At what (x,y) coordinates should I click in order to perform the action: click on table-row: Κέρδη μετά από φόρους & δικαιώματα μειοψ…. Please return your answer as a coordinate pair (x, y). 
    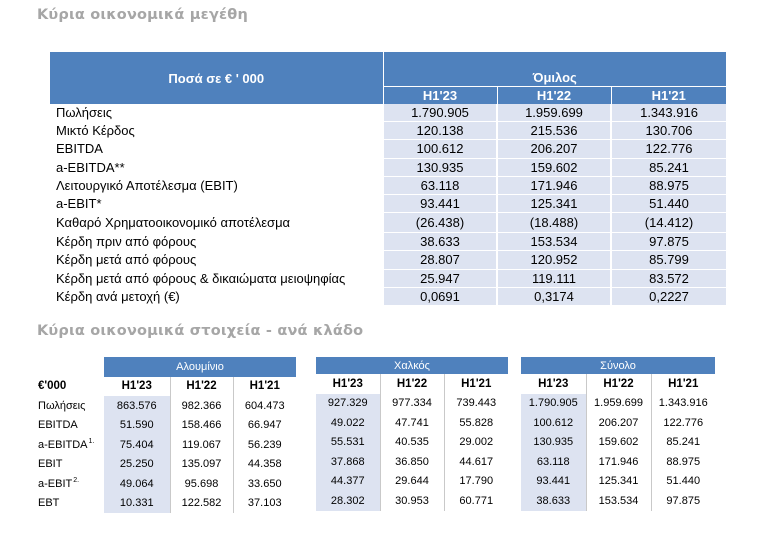
    Looking at the image, I should click on (388, 278).